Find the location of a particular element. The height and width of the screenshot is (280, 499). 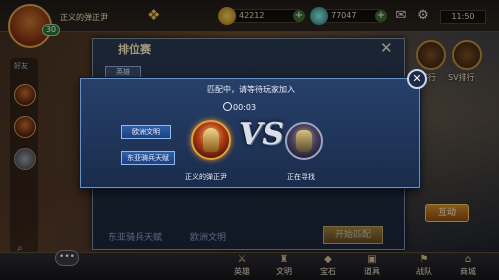

versus-label: VS is located at coordinates (261, 134).